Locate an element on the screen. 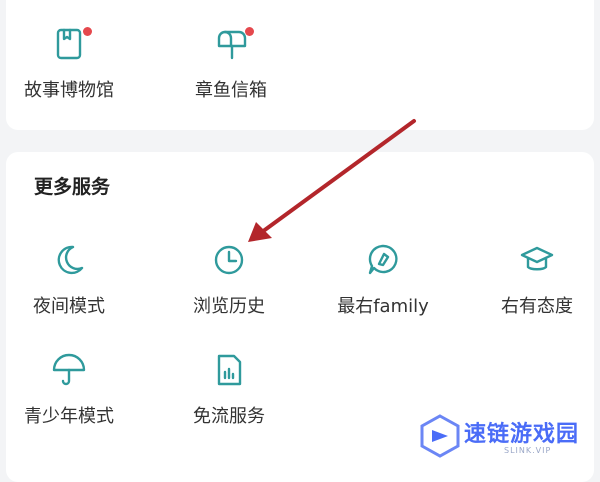 This screenshot has width=600, height=482. free-data-service-button: 免流服务 is located at coordinates (229, 395).